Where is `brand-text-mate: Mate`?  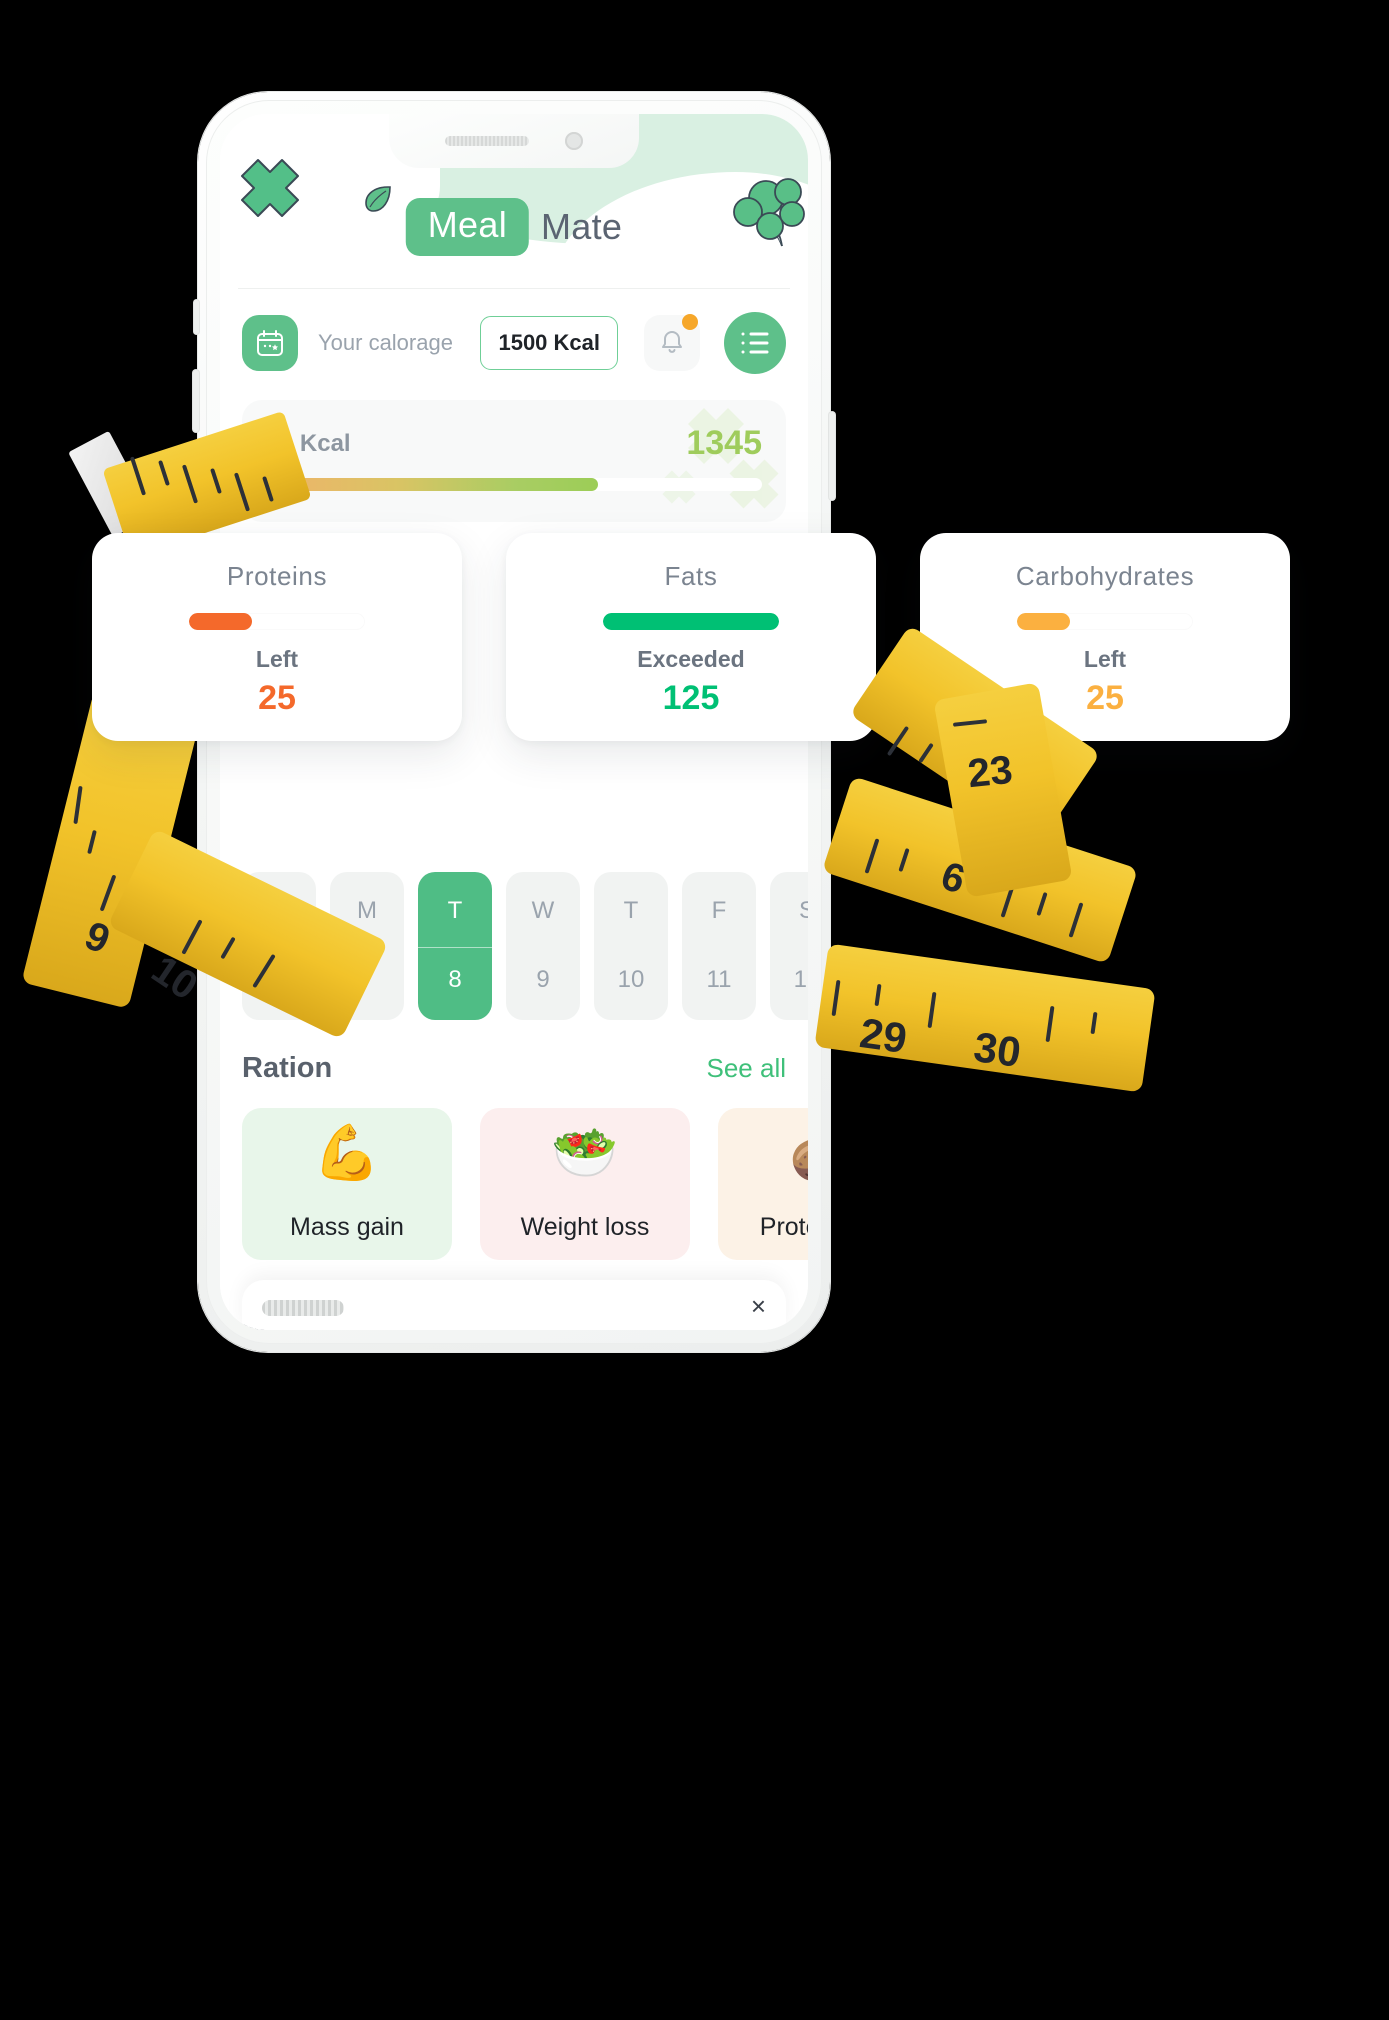
brand-text-mate: Mate is located at coordinates (582, 226).